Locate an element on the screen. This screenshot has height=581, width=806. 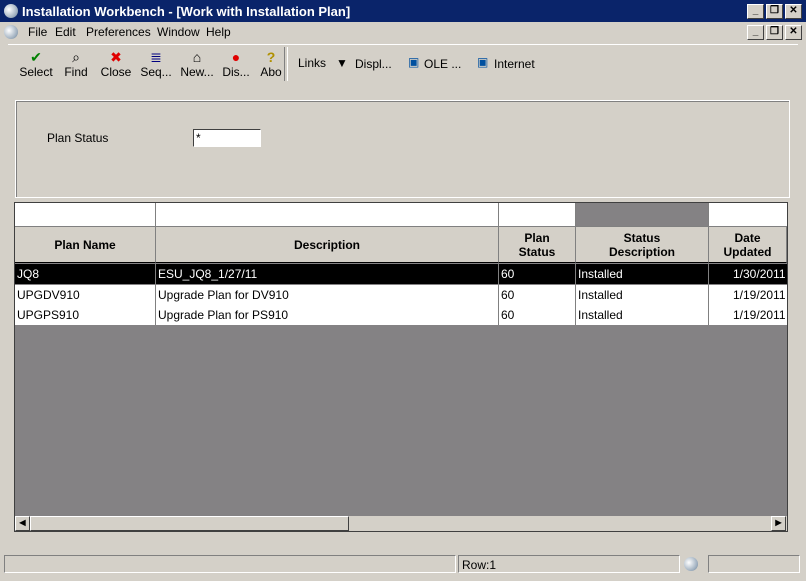
close-window-button: ✕ is located at coordinates (793, 11).